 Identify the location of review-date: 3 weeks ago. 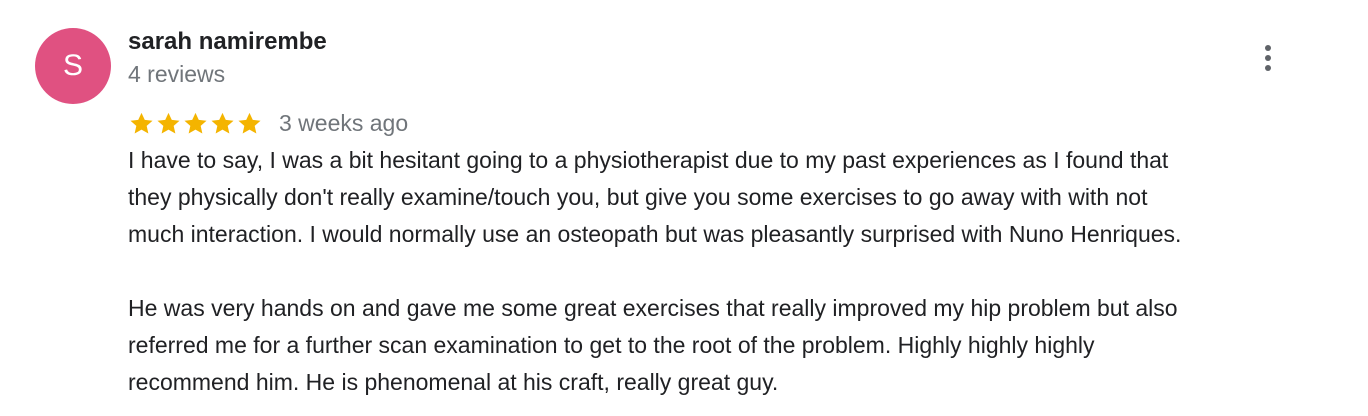
(344, 122).